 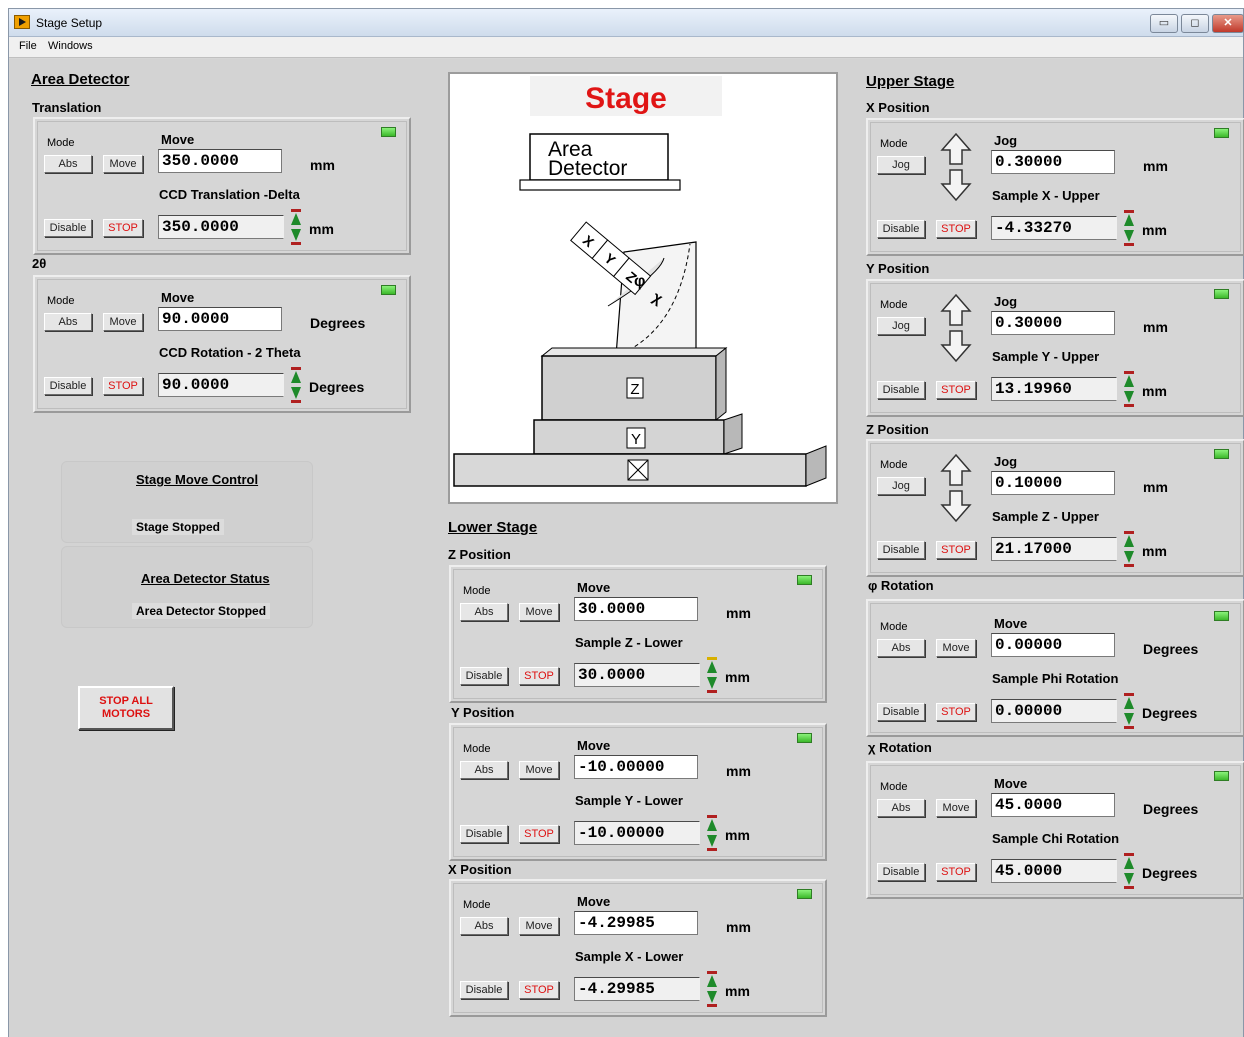 I want to click on minimize-button: ▭, so click(x=1164, y=23).